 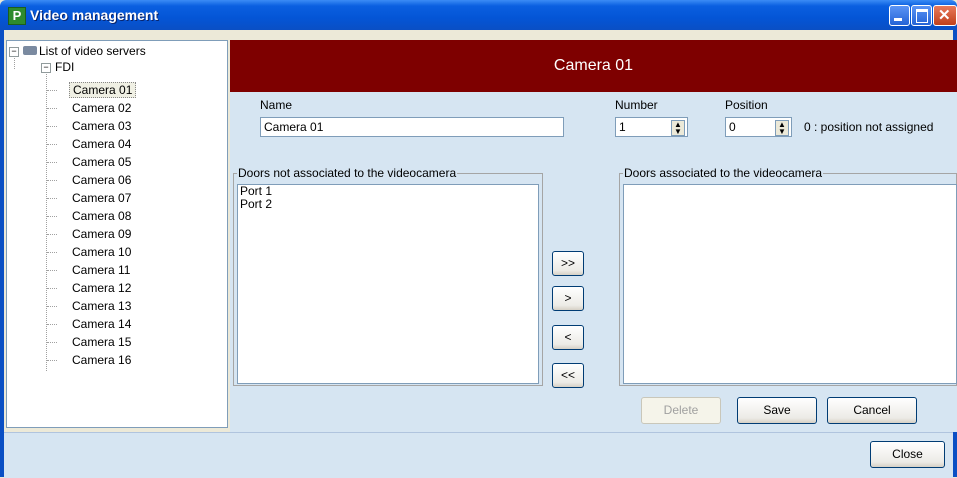 I want to click on tree-camera-item: Camera 12, so click(x=101, y=288).